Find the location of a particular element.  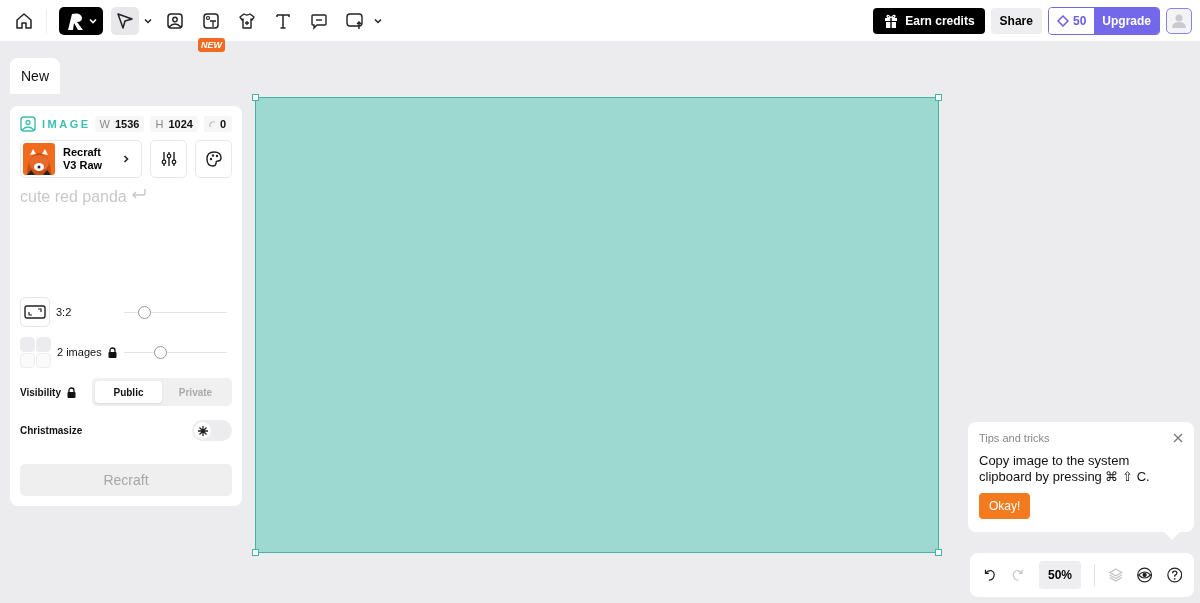

earn-credits-button: Earn credits is located at coordinates (929, 20).